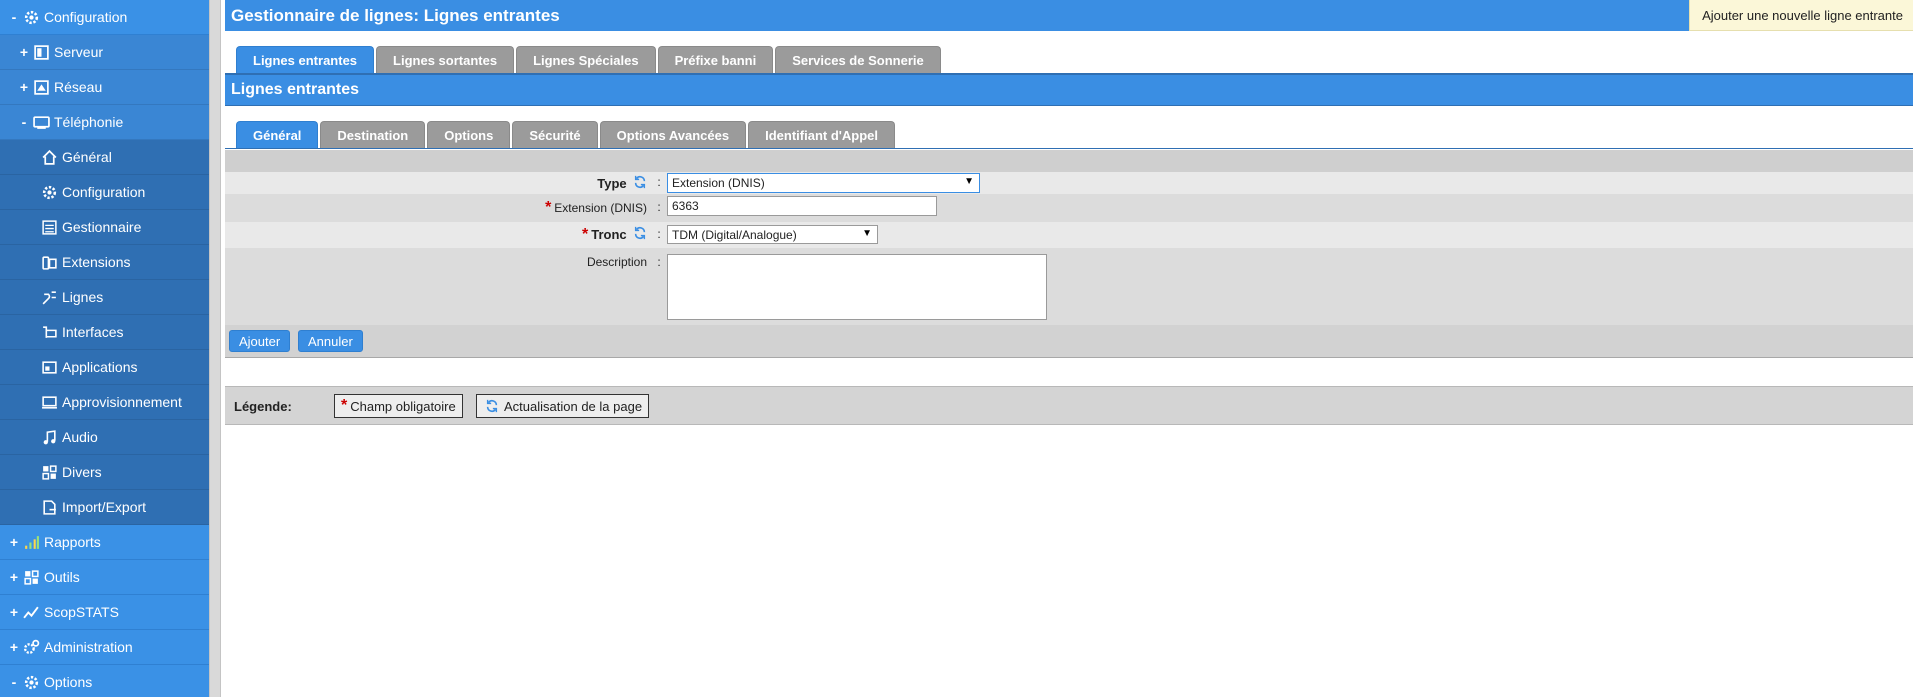 This screenshot has height=697, width=1913. What do you see at coordinates (100, 367) in the screenshot?
I see `sidebar-item-label: Applications` at bounding box center [100, 367].